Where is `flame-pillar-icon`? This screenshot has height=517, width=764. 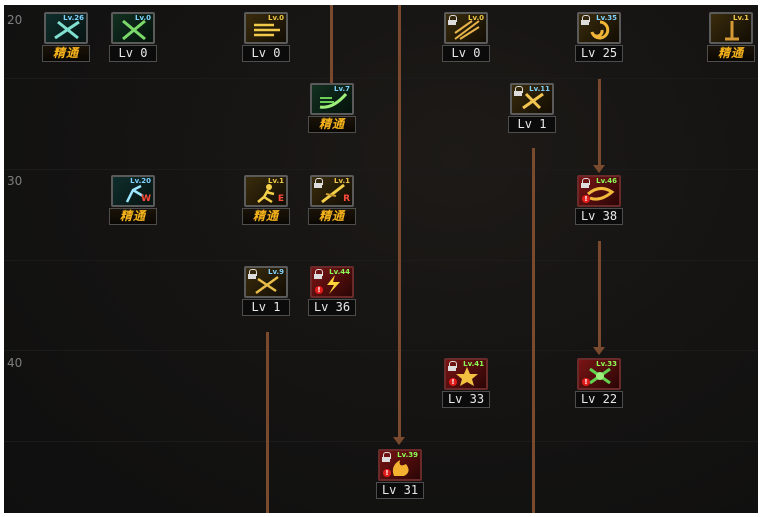
flame-pillar-icon is located at coordinates (732, 31).